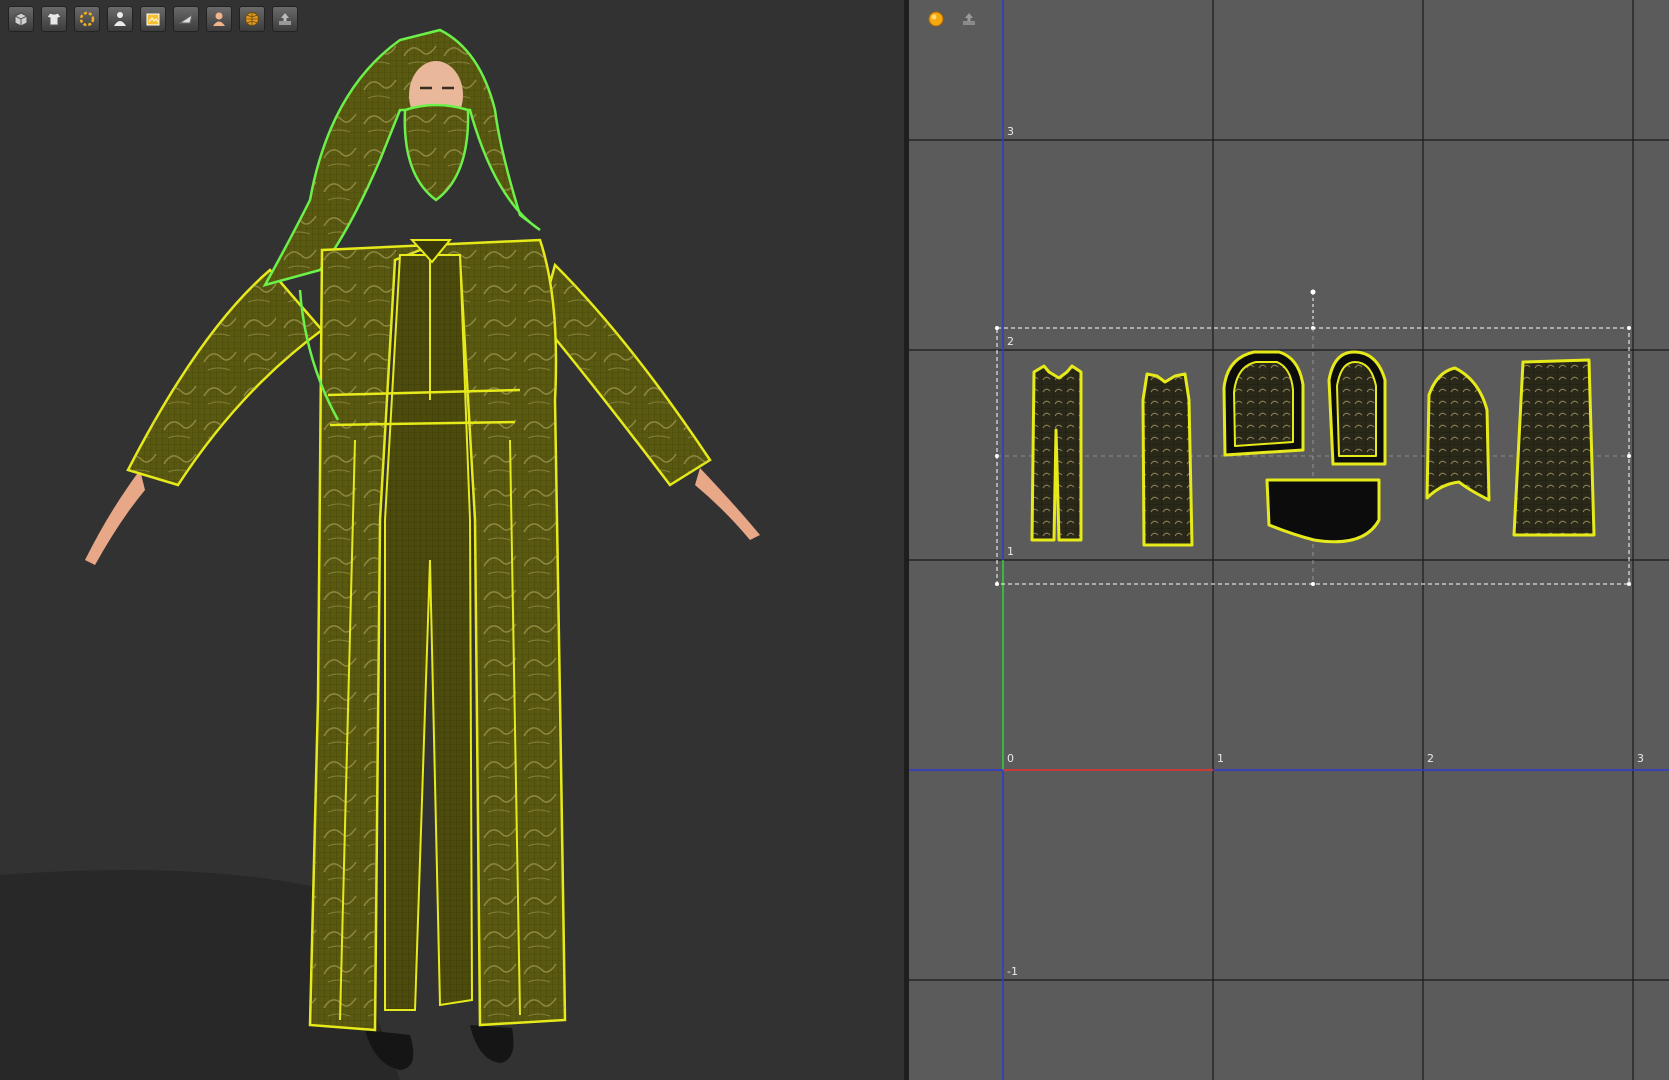 Image resolution: width=1669 pixels, height=1080 pixels. What do you see at coordinates (1167, 459) in the screenshot?
I see `pattern-piece-dress` at bounding box center [1167, 459].